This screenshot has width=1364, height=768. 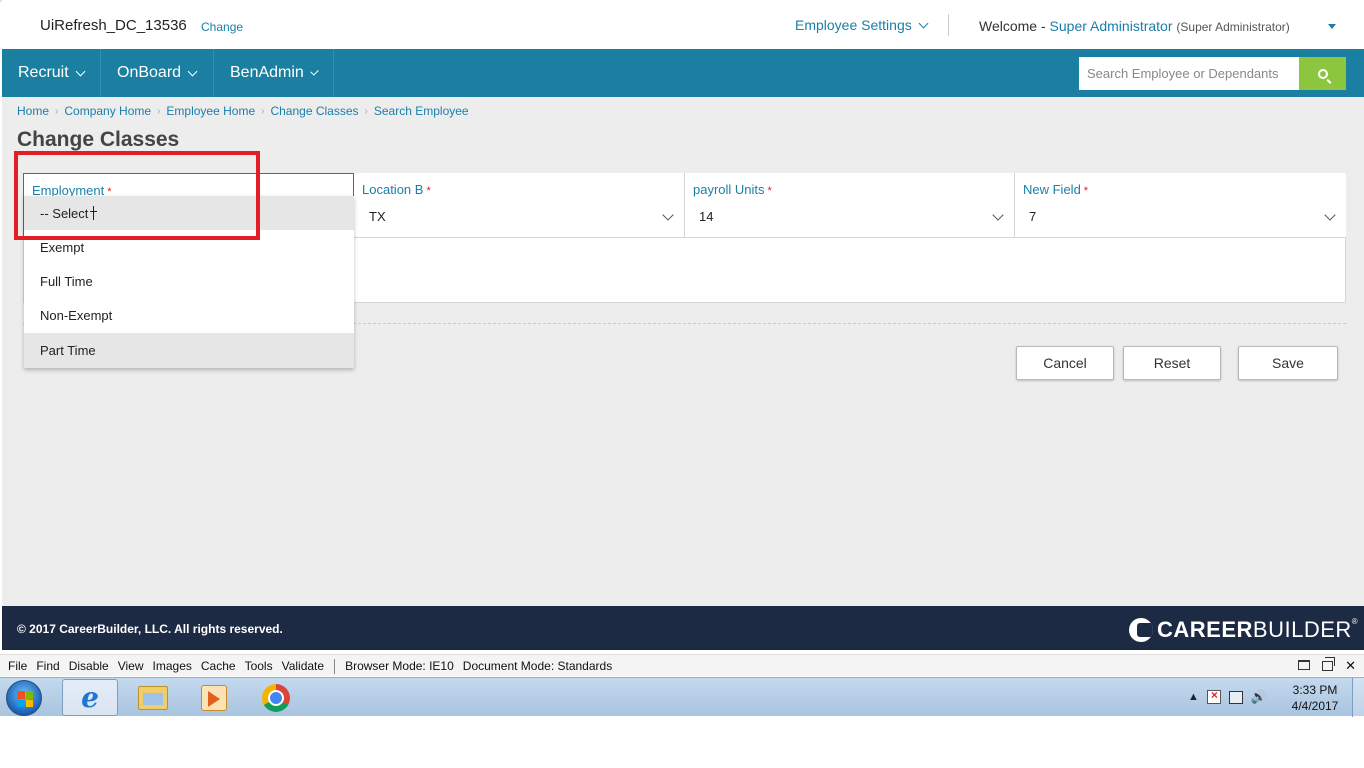 What do you see at coordinates (98, 139) in the screenshot?
I see `page-title: Change Classes` at bounding box center [98, 139].